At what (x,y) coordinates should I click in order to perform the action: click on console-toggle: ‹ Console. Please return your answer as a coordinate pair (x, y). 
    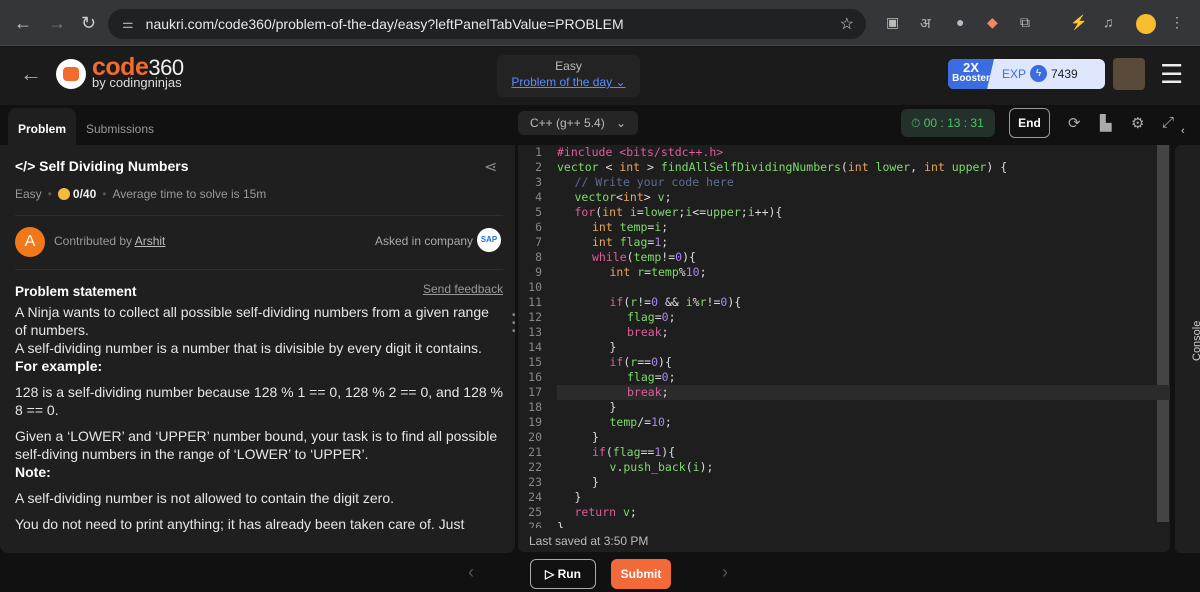
    Looking at the image, I should click on (1187, 339).